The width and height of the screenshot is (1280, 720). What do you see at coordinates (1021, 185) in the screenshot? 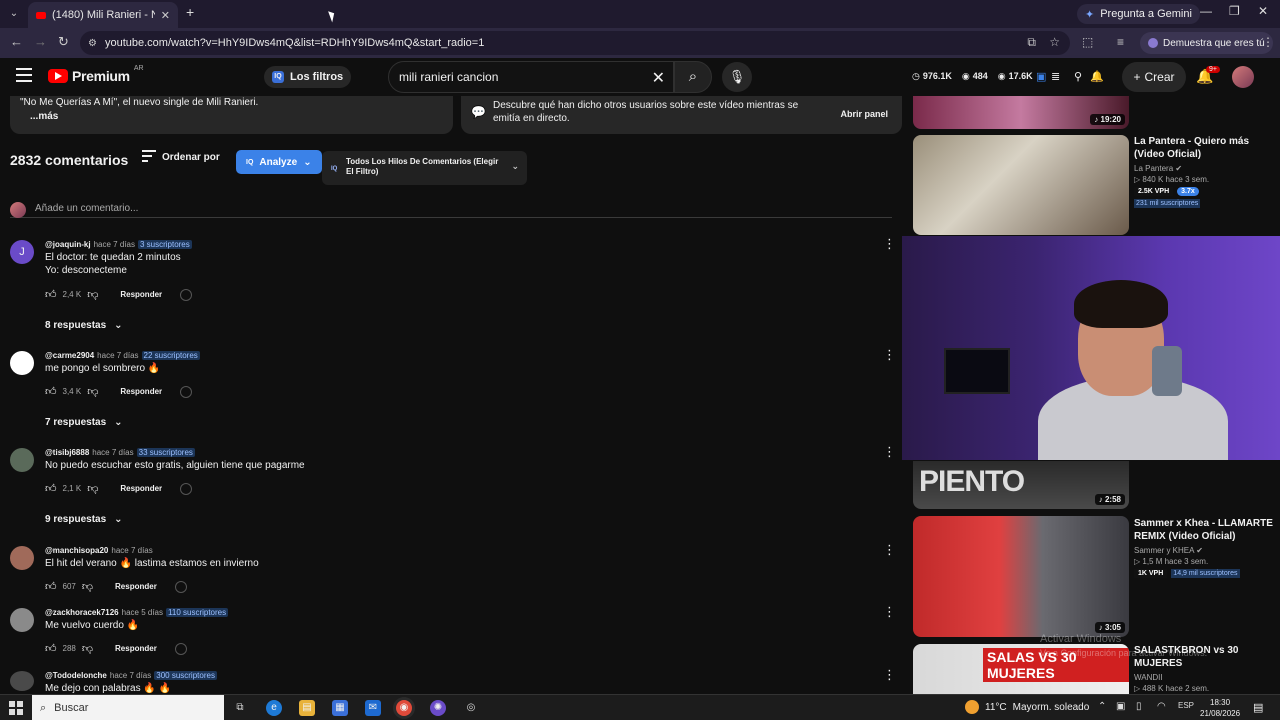
I see `recommendation-thumbnail` at bounding box center [1021, 185].